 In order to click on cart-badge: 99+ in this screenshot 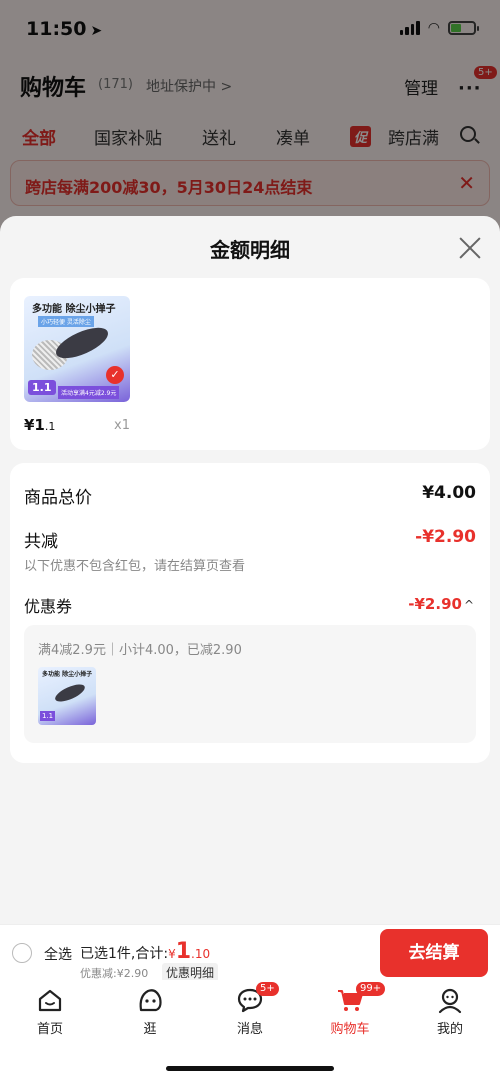, I will do `click(371, 989)`.